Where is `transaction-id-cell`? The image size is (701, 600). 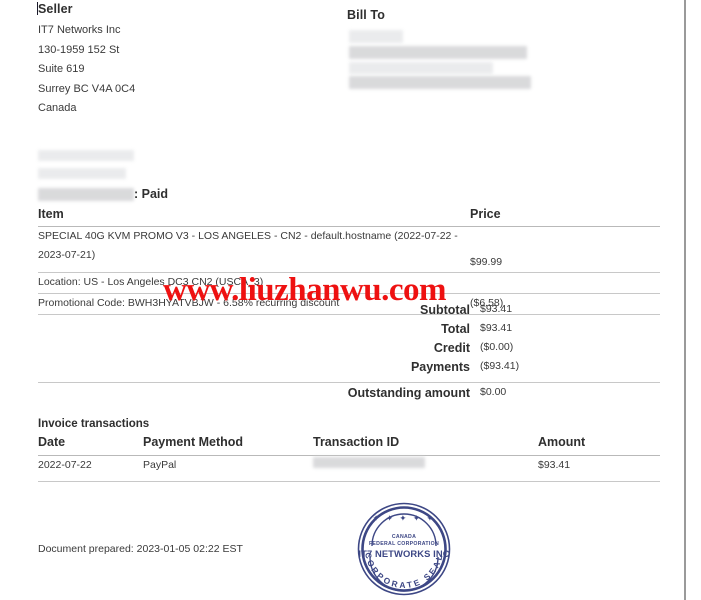
transaction-id-cell is located at coordinates (425, 462).